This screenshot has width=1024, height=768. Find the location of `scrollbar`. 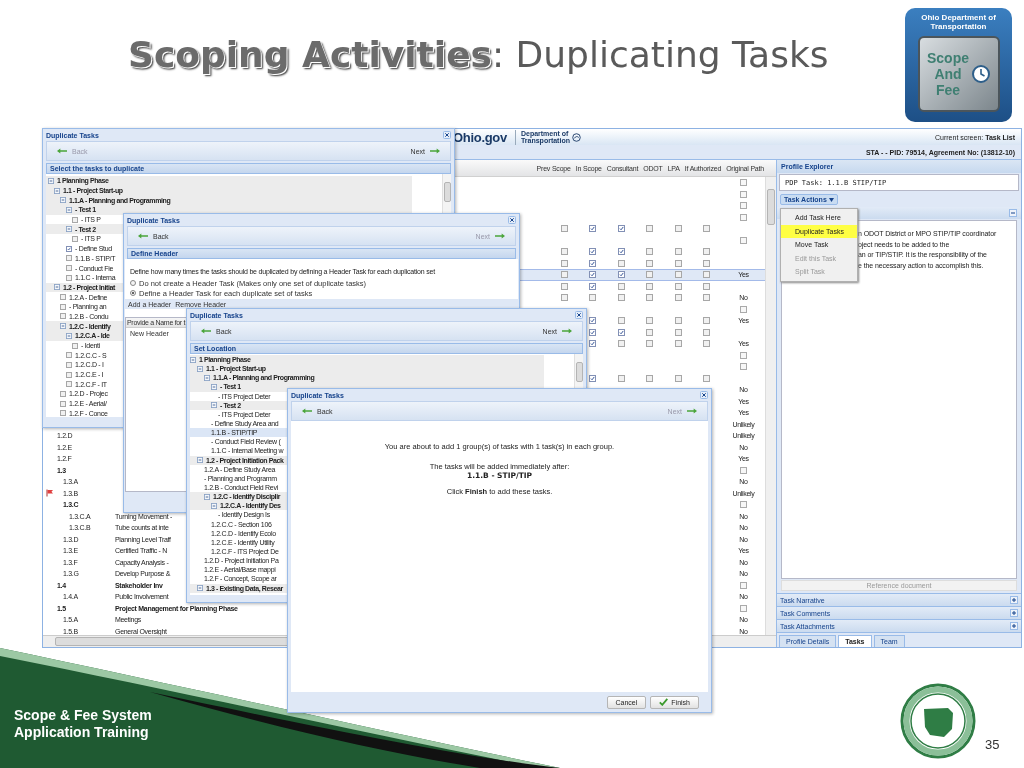

scrollbar is located at coordinates (770, 406).